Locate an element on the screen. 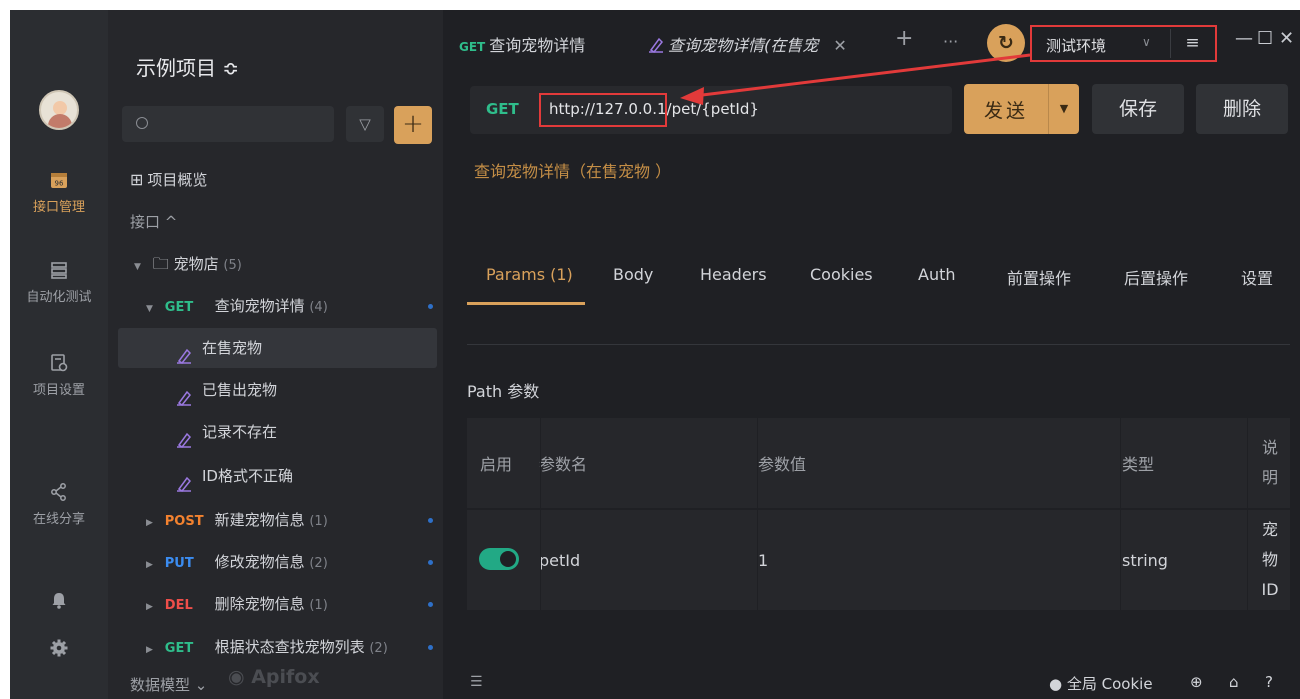 The height and width of the screenshot is (699, 1300). param-name: petId is located at coordinates (639, 560).